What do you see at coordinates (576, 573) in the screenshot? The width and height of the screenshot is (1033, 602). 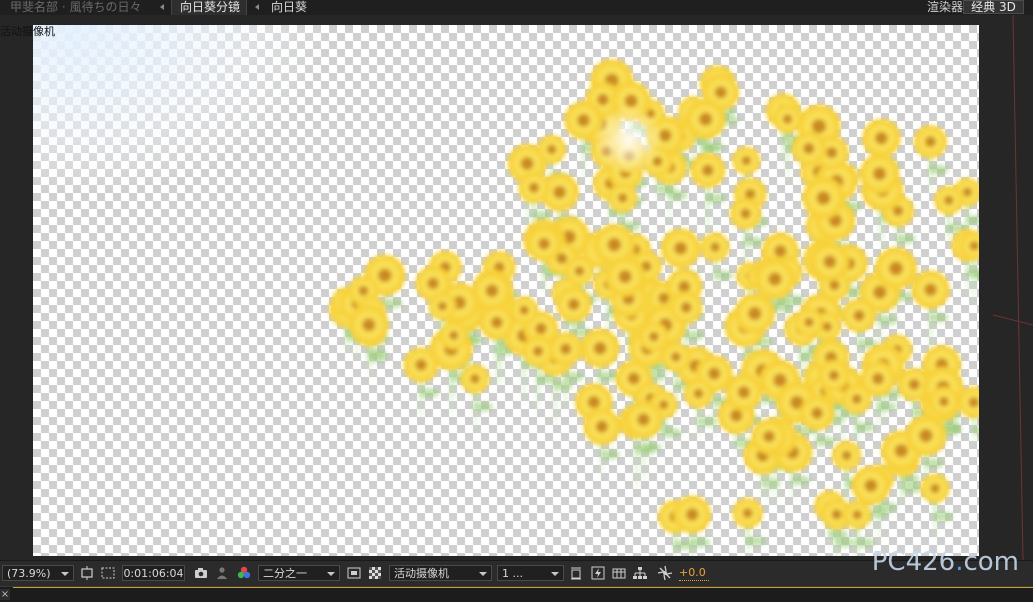 I see `toggle-pixel-aspect-icon` at bounding box center [576, 573].